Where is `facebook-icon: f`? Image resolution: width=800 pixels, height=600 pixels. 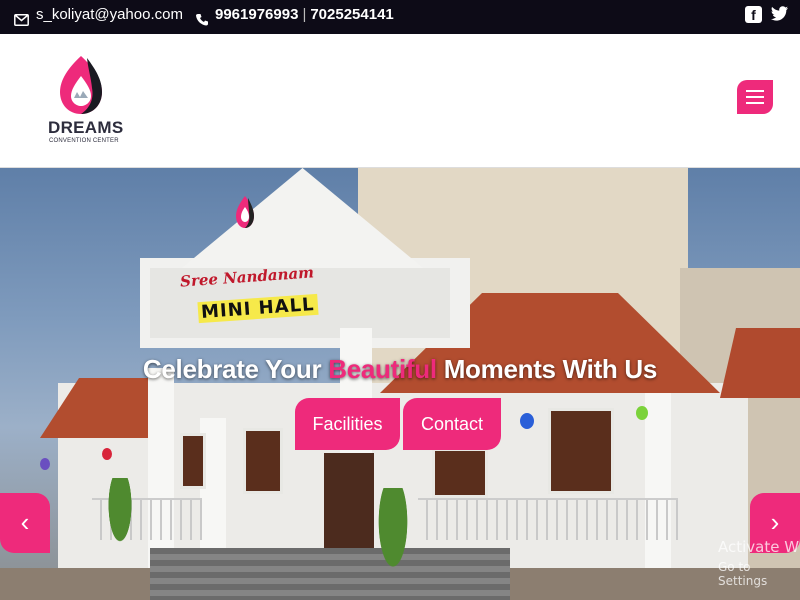
facebook-icon: f is located at coordinates (753, 14).